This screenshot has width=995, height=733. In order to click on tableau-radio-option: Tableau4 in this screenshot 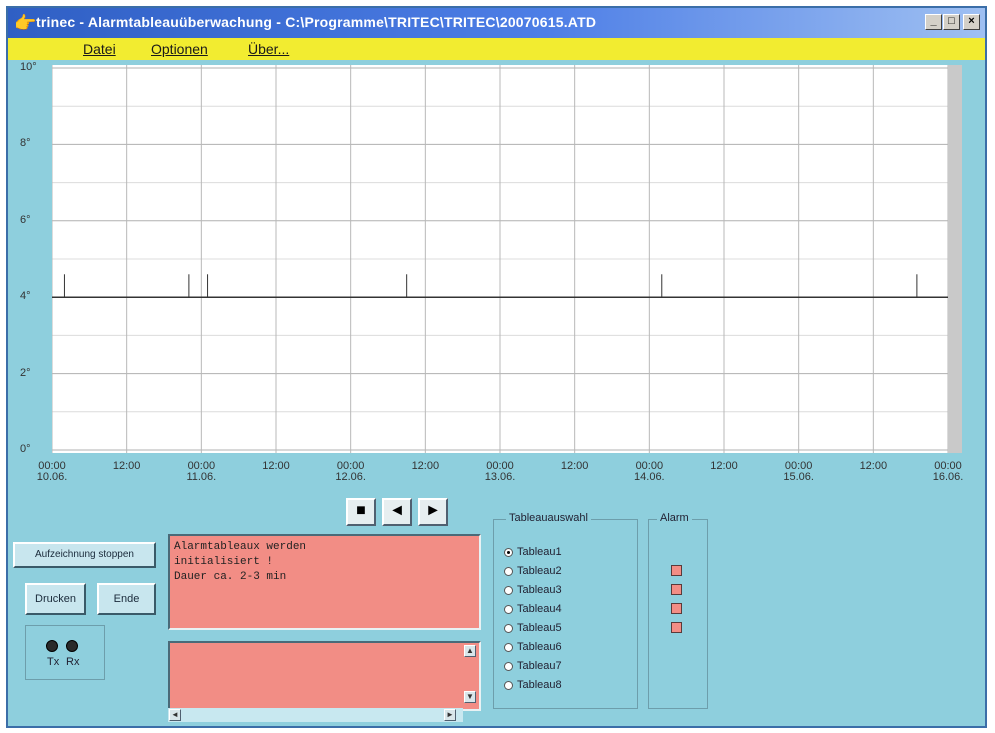, I will do `click(533, 609)`.